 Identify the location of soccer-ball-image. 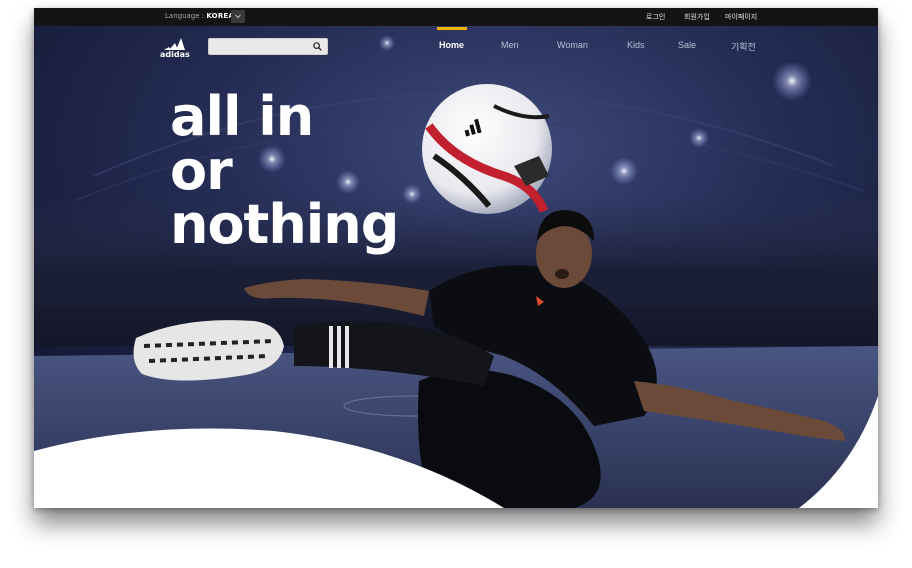
(487, 149).